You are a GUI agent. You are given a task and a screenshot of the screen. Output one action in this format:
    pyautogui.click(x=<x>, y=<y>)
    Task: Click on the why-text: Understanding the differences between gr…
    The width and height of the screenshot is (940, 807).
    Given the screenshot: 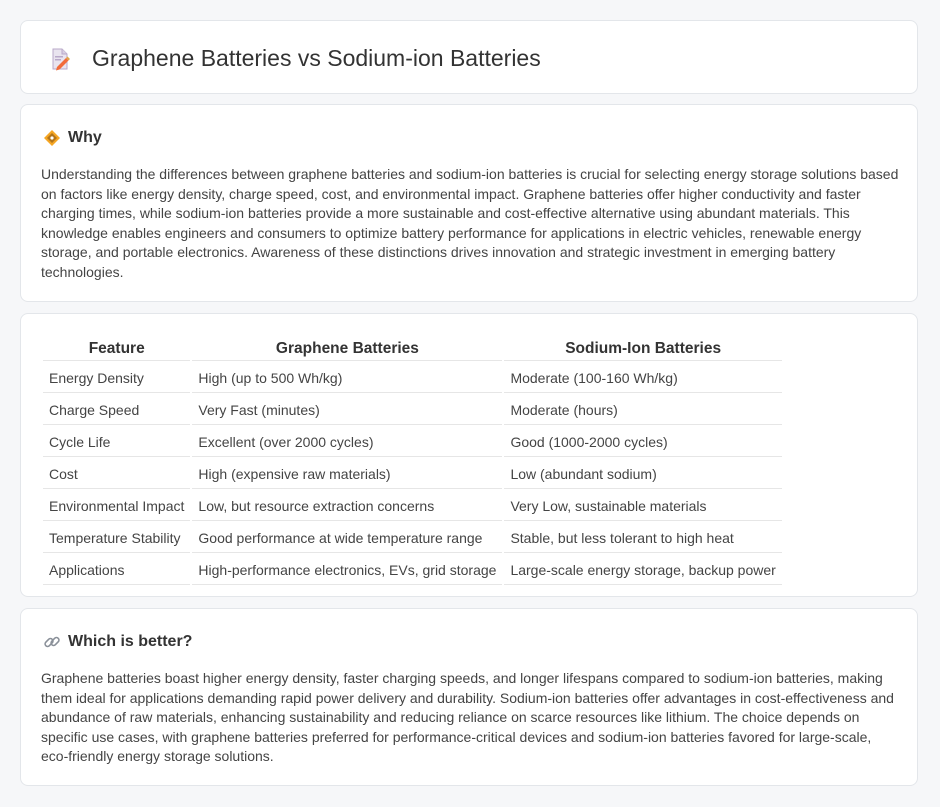 What is the action you would take?
    pyautogui.click(x=470, y=223)
    